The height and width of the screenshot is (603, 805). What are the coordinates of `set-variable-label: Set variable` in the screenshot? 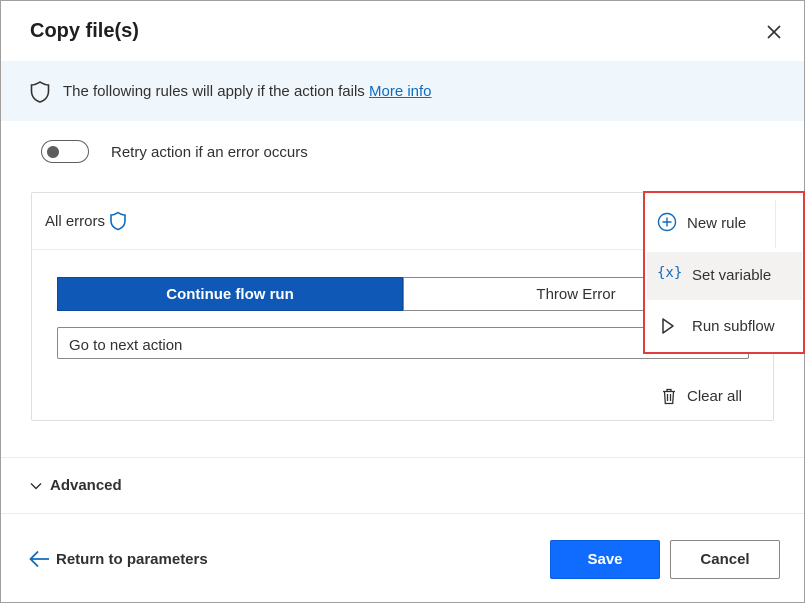 It's located at (732, 275).